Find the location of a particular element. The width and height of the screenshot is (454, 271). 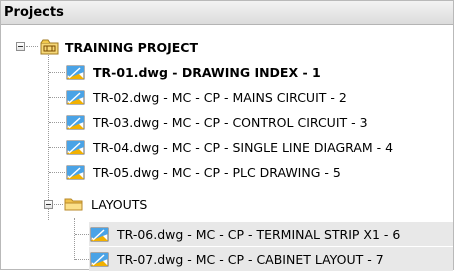

tree-item-label: TRAINING PROJECT is located at coordinates (131, 47).